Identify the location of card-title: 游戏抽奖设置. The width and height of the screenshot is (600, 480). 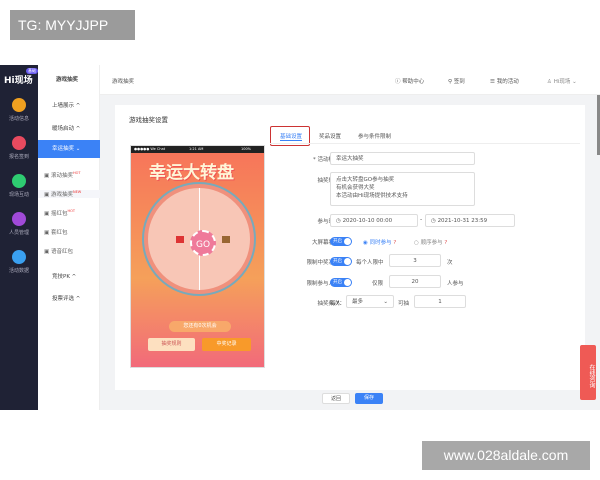
(148, 120).